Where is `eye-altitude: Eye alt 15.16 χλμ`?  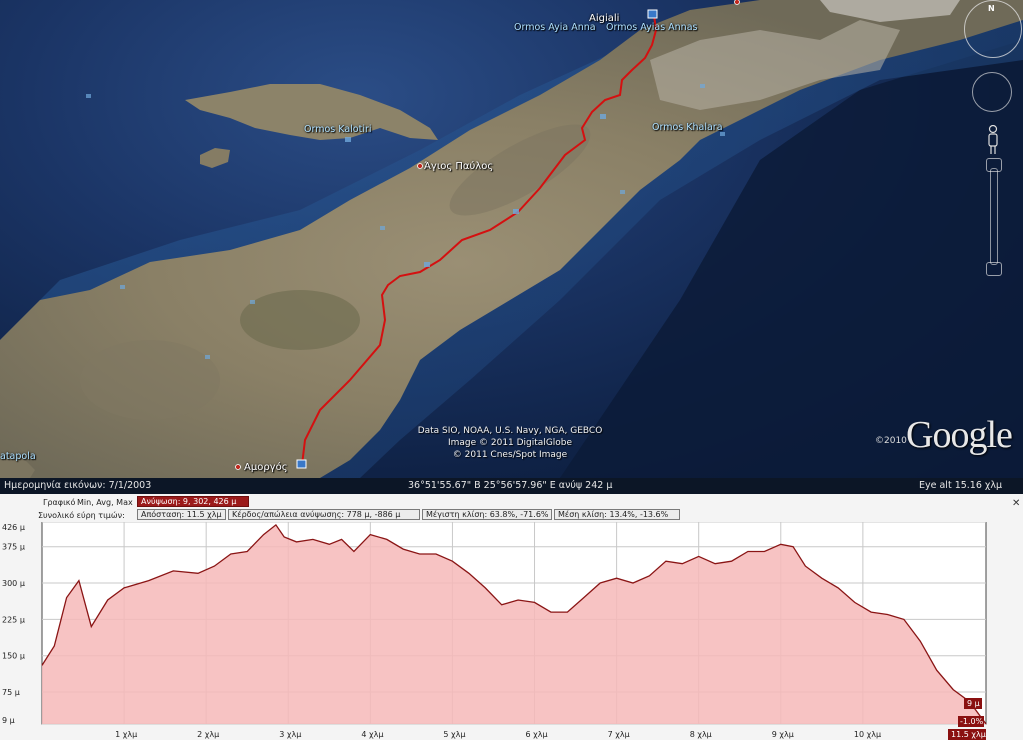 eye-altitude: Eye alt 15.16 χλμ is located at coordinates (961, 485).